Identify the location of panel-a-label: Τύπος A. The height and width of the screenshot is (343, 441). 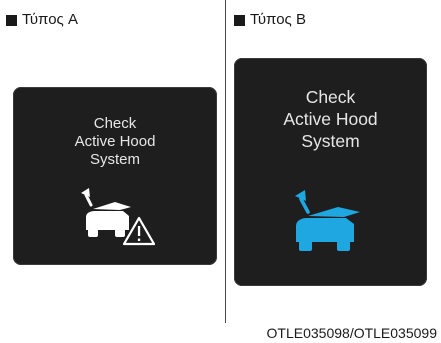
(42, 20).